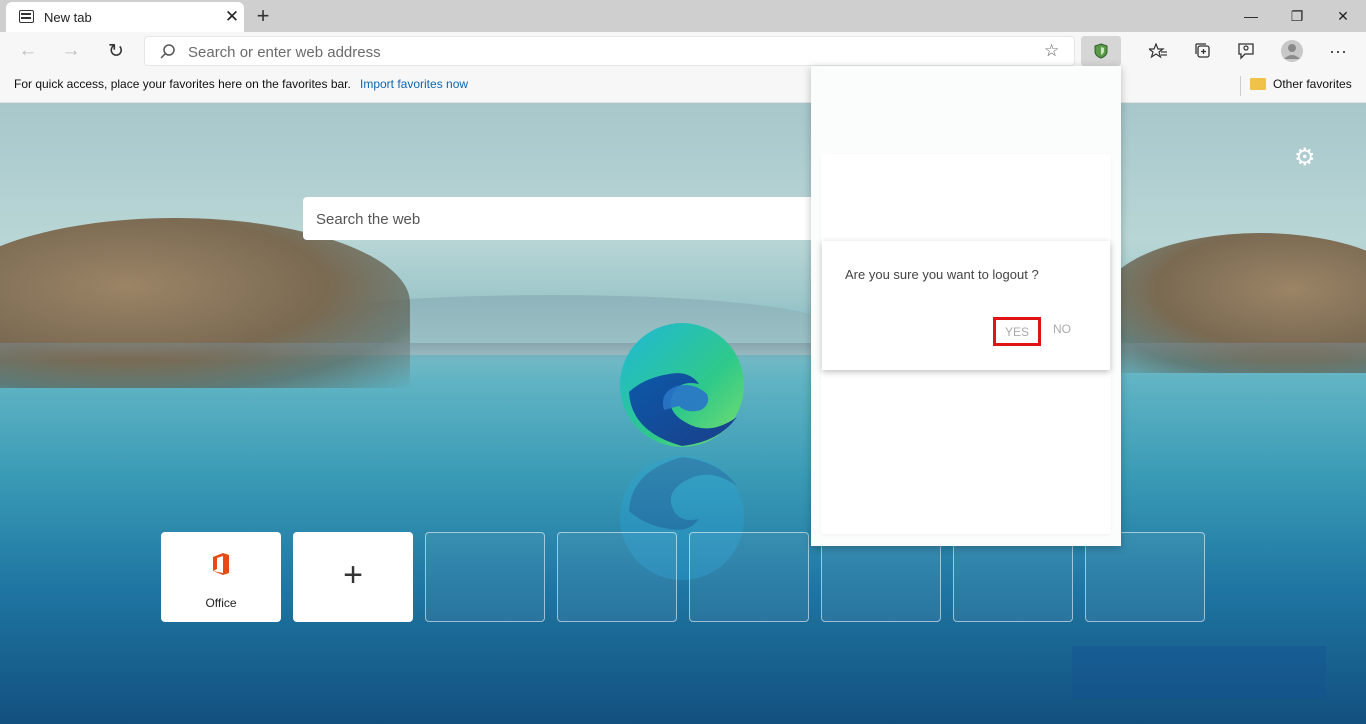 The image size is (1366, 724). I want to click on plus-icon: +, so click(353, 575).